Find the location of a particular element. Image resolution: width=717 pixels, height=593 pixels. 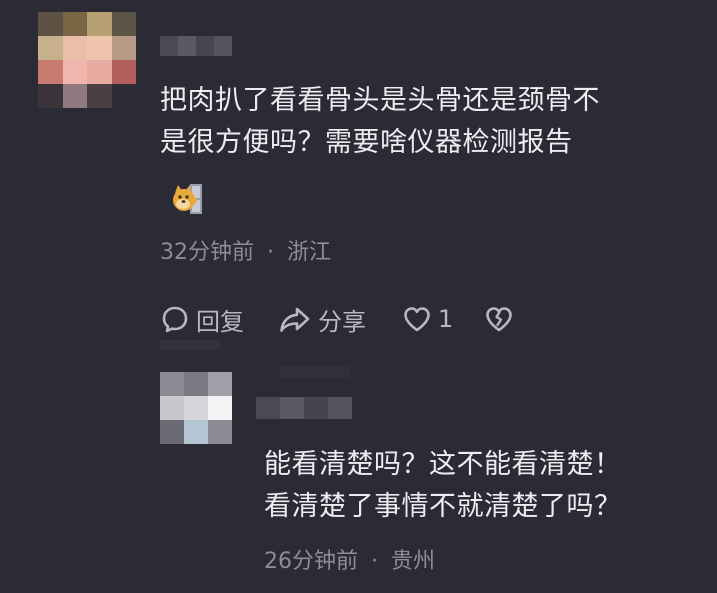

comment-text: 把肉扒了看看骨头是头骨还是颈骨不 是很方便吗？需要啥仪器检测报告 is located at coordinates (430, 122).